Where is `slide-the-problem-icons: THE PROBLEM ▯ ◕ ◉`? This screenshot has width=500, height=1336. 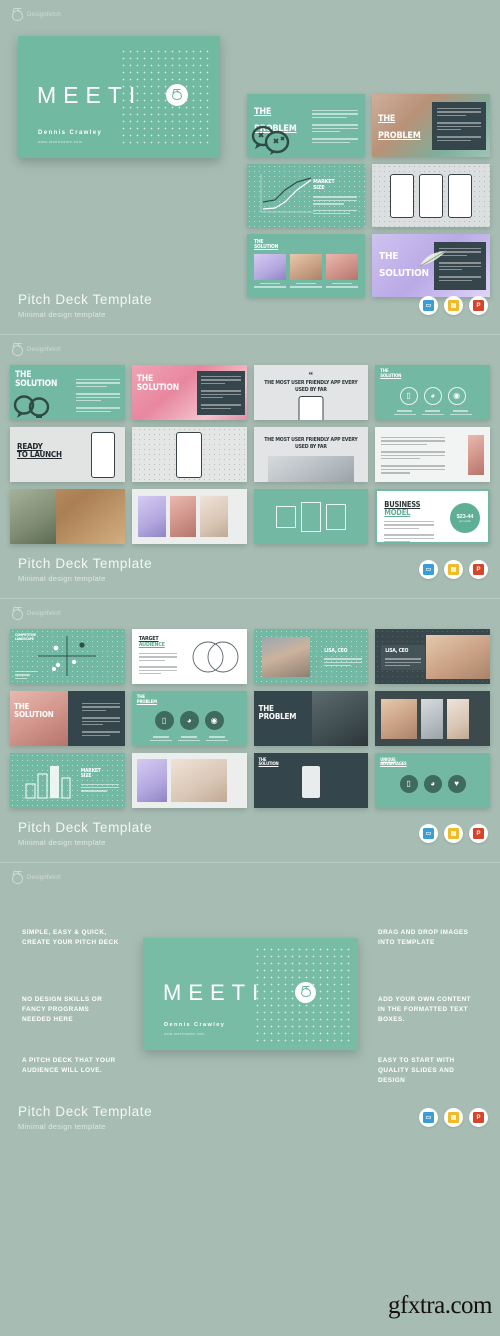
slide-the-problem-icons: THE PROBLEM ▯ ◕ ◉ is located at coordinates (189, 718).